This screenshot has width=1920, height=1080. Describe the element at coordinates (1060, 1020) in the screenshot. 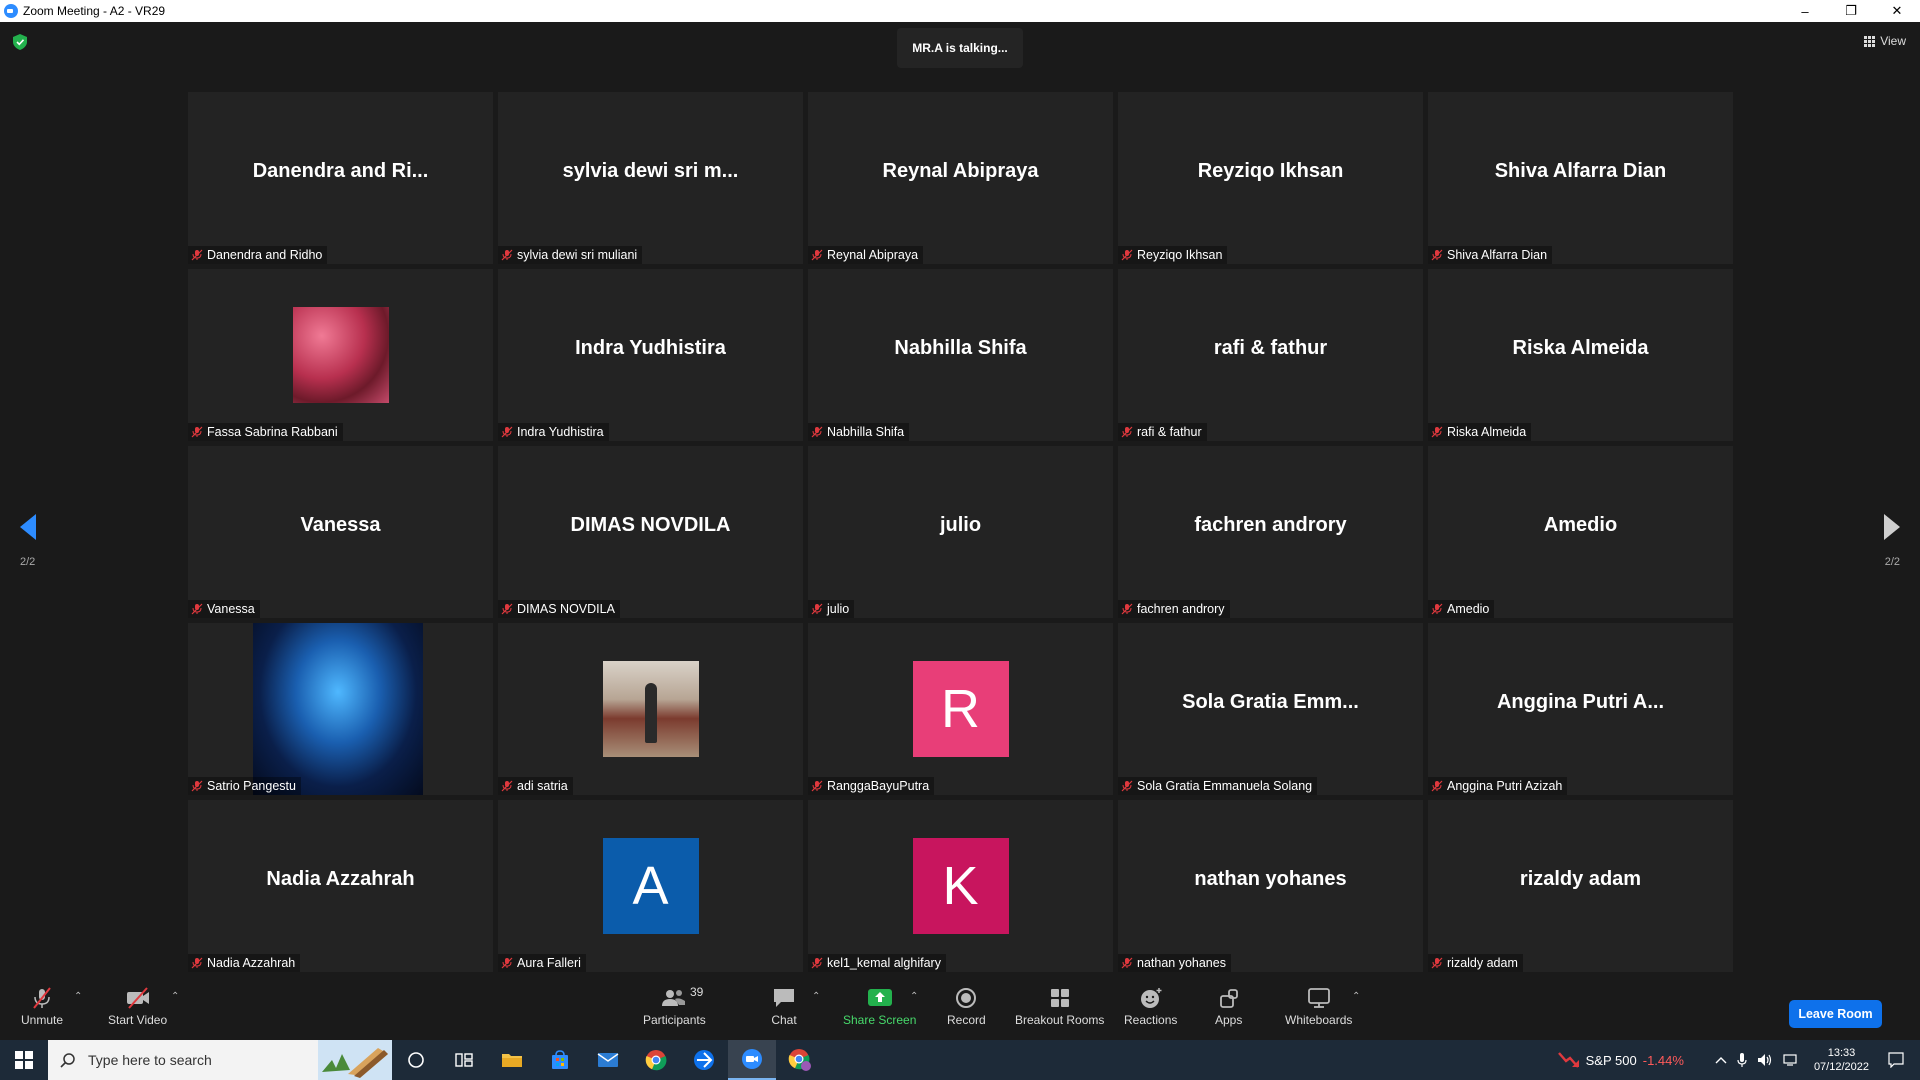

I see `breakout-rooms-label: Breakout Rooms` at that location.